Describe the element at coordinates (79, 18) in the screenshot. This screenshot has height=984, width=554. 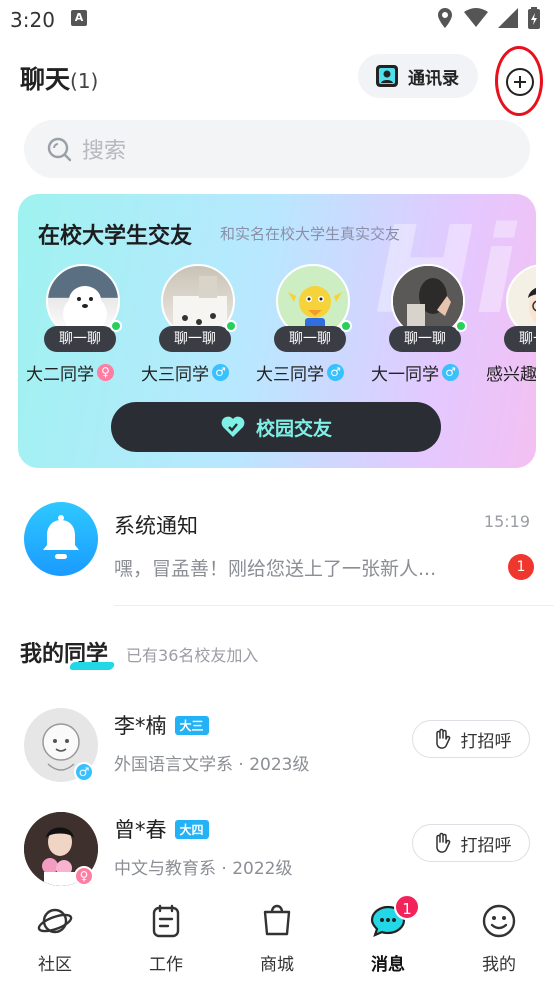
I see `notification-icon: A` at that location.